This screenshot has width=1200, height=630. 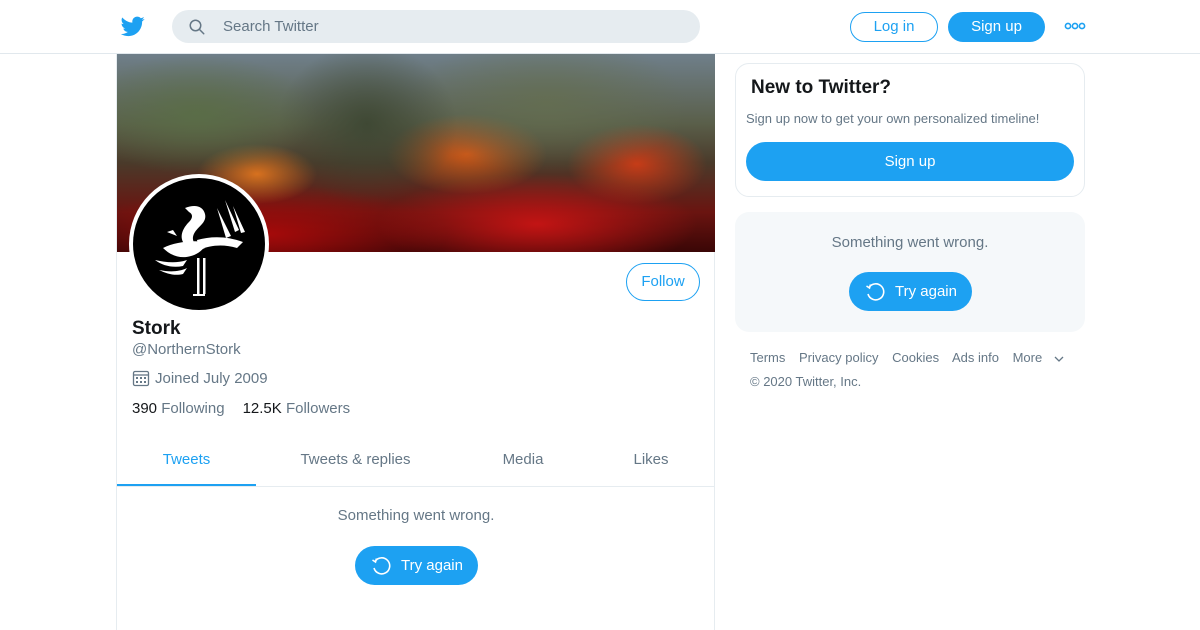 I want to click on followers-link: 12.5K Followers, so click(x=297, y=408).